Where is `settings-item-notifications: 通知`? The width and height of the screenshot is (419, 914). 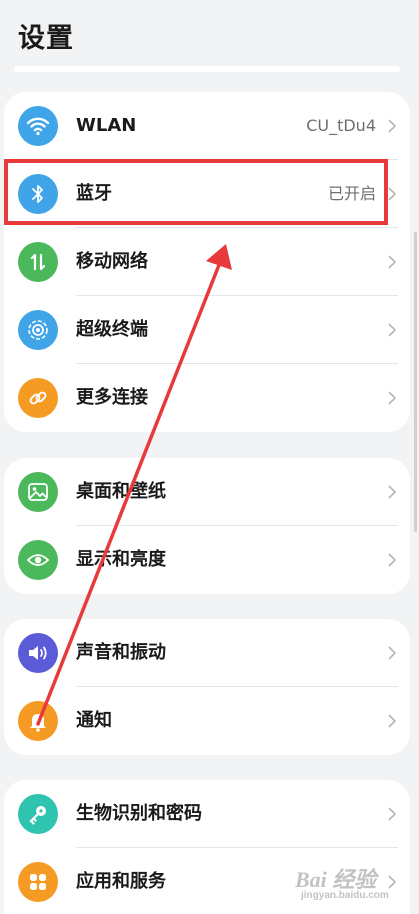
settings-item-notifications: 通知 is located at coordinates (207, 721).